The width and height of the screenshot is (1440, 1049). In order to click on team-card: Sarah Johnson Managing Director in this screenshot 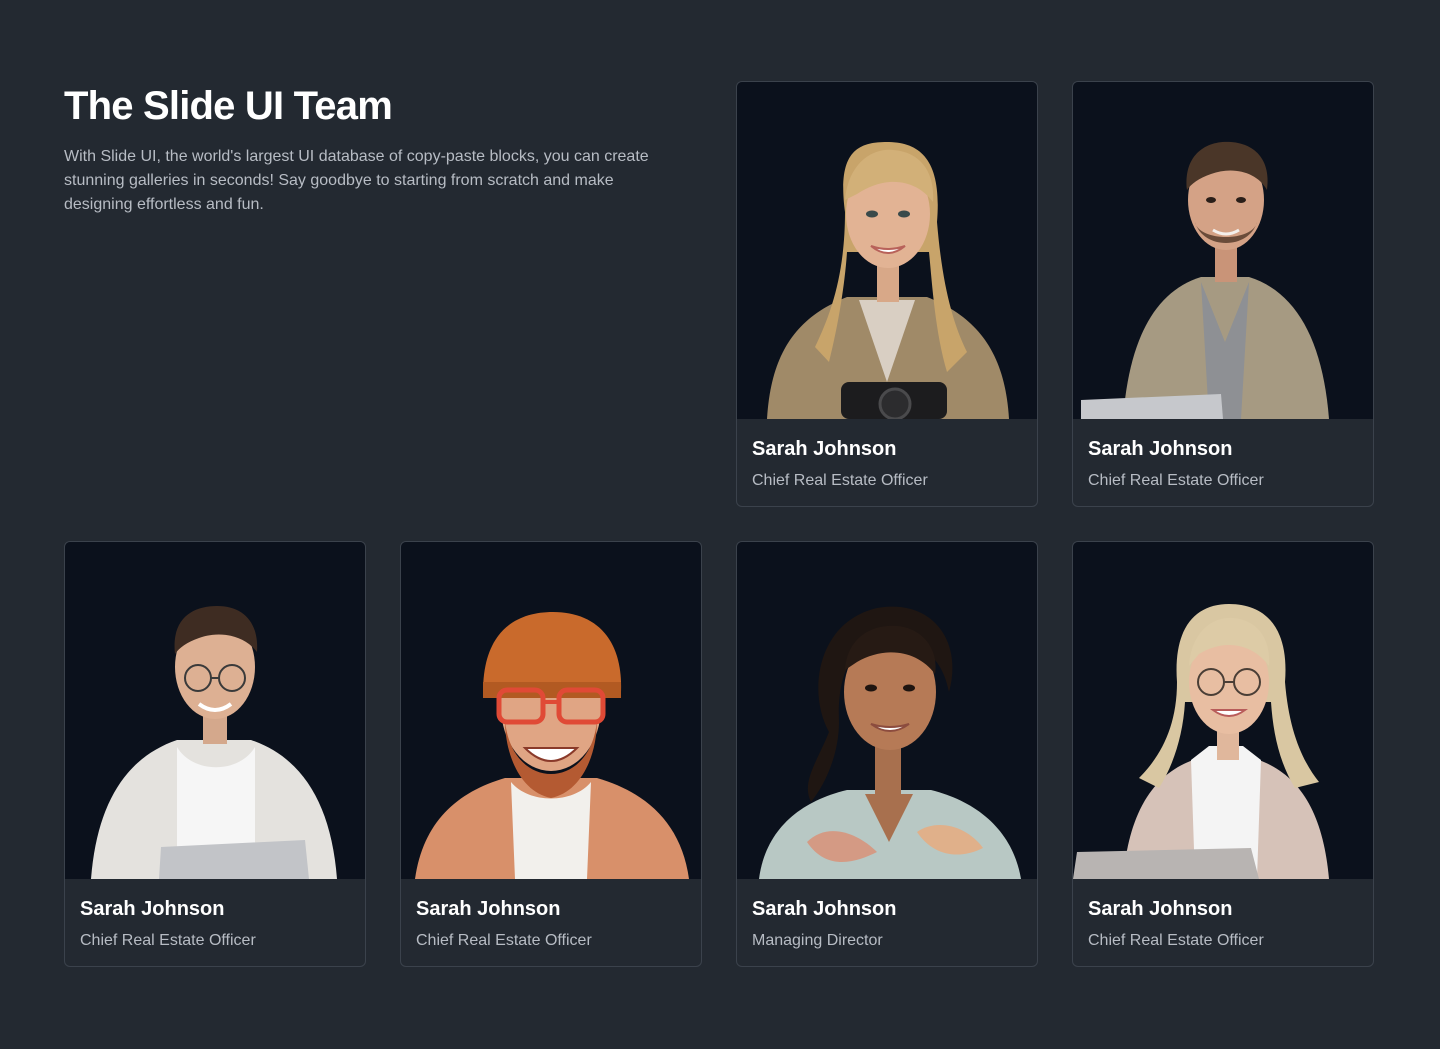, I will do `click(887, 754)`.